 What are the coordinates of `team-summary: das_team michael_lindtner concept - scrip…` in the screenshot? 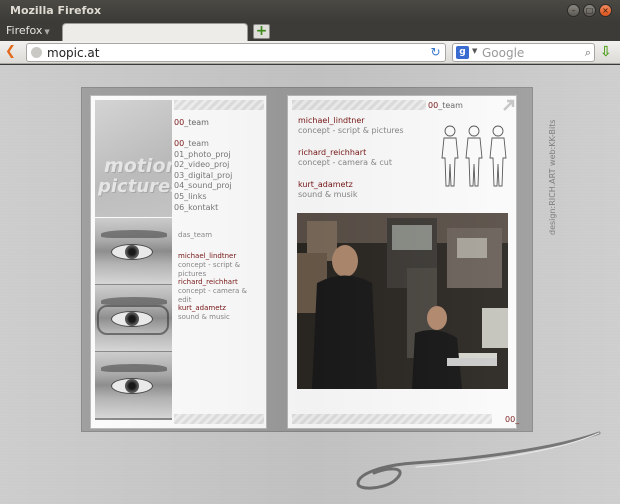 It's located at (218, 318).